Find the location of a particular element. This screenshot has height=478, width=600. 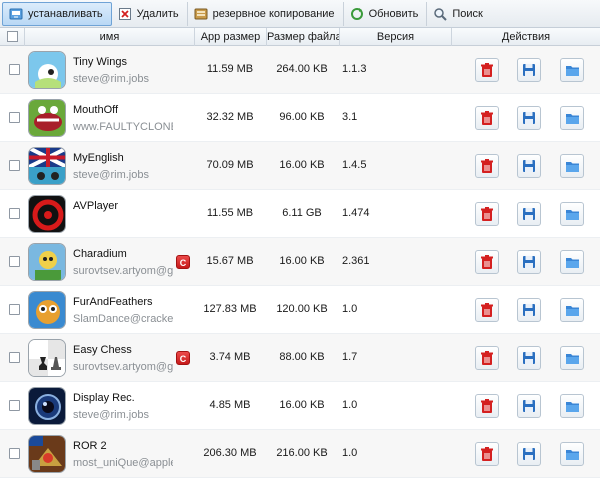

select-all-checkbox is located at coordinates (12, 36).